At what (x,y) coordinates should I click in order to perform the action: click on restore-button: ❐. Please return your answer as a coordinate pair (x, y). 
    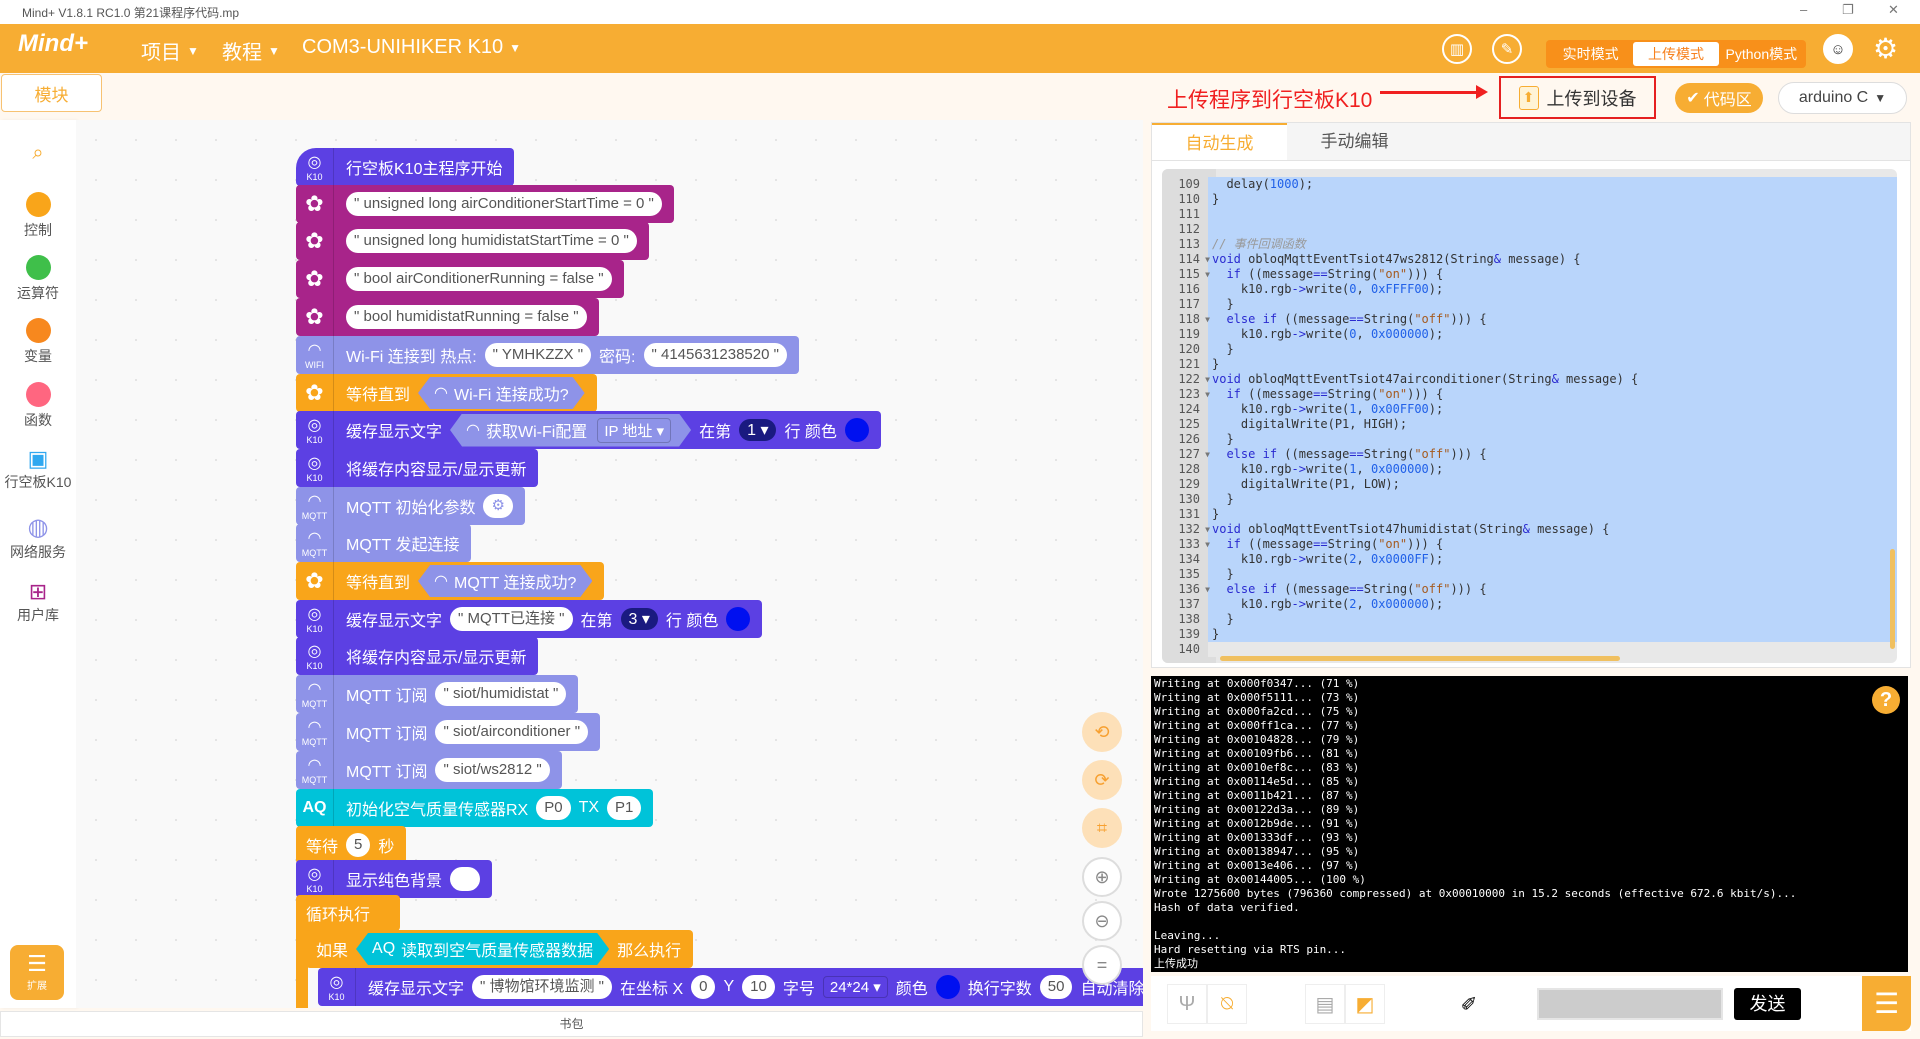
    Looking at the image, I should click on (1848, 10).